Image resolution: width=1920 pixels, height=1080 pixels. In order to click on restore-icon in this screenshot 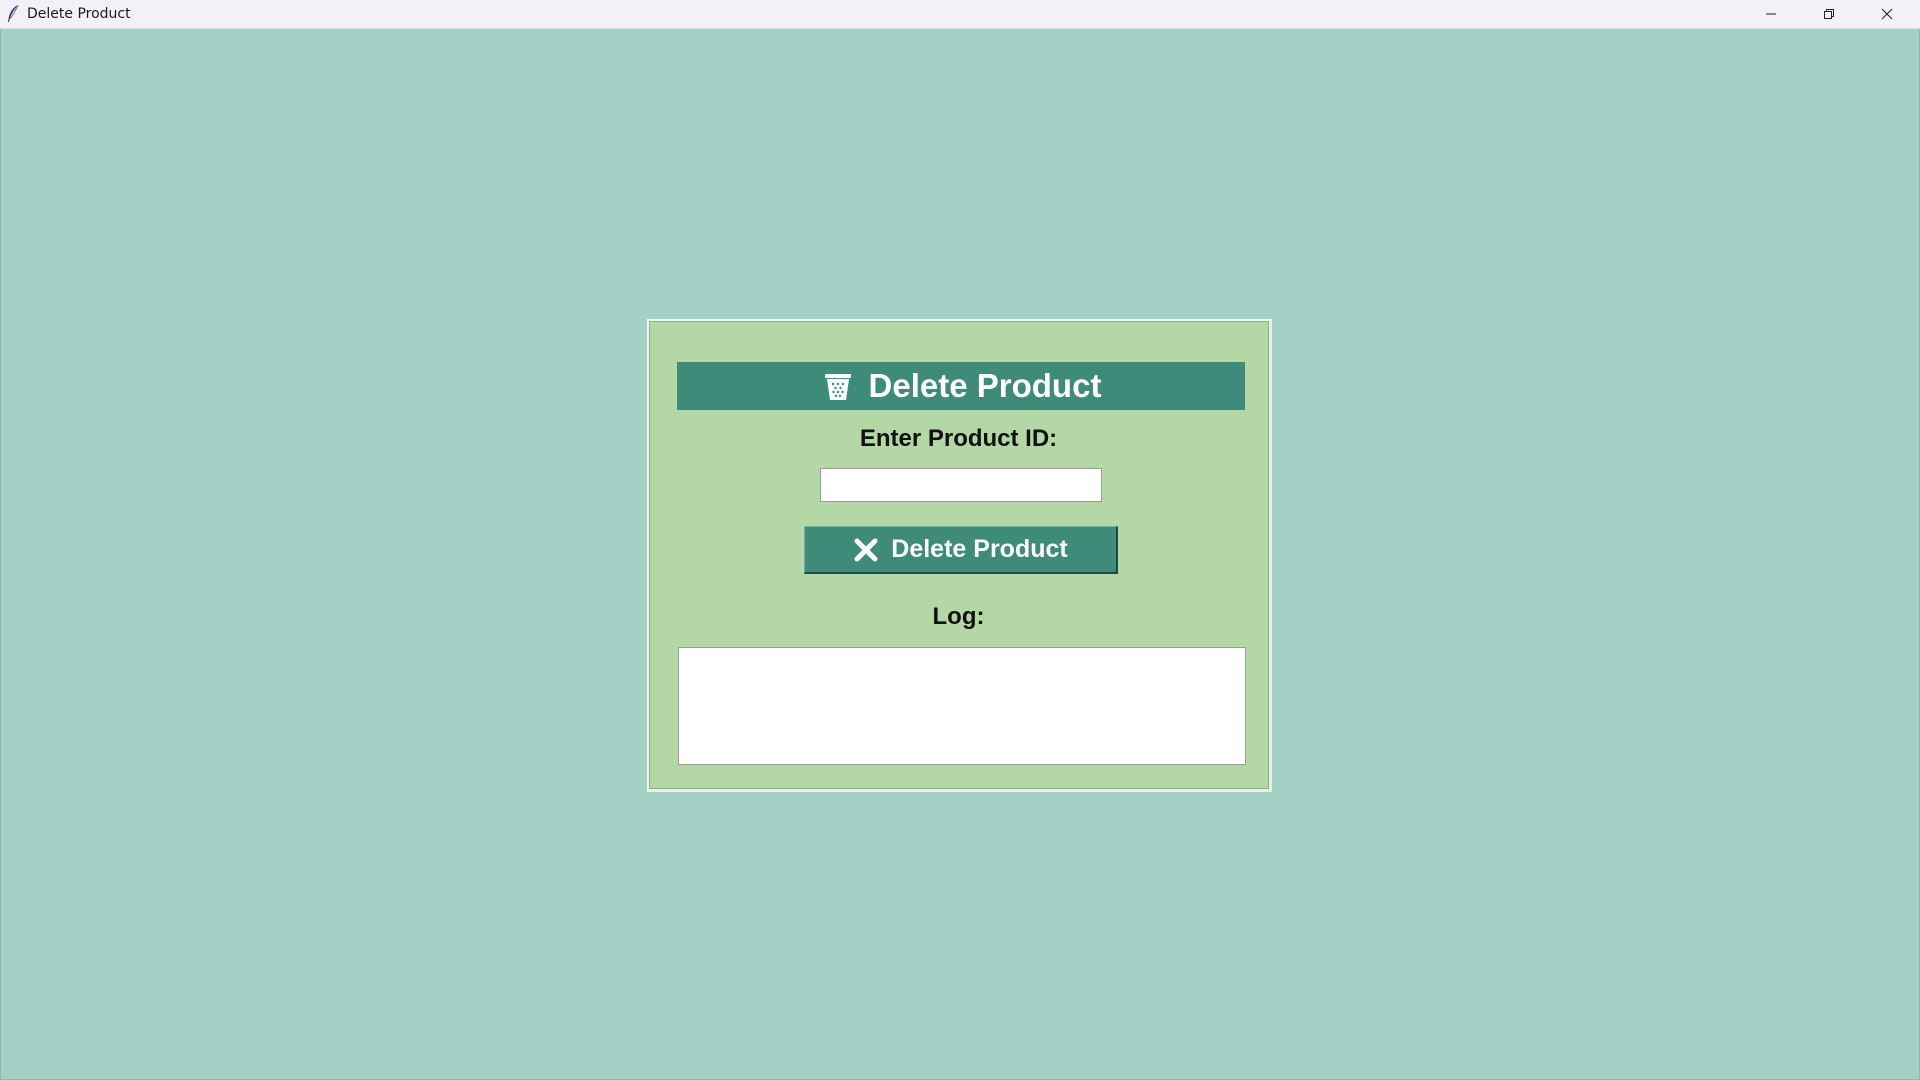, I will do `click(1829, 14)`.